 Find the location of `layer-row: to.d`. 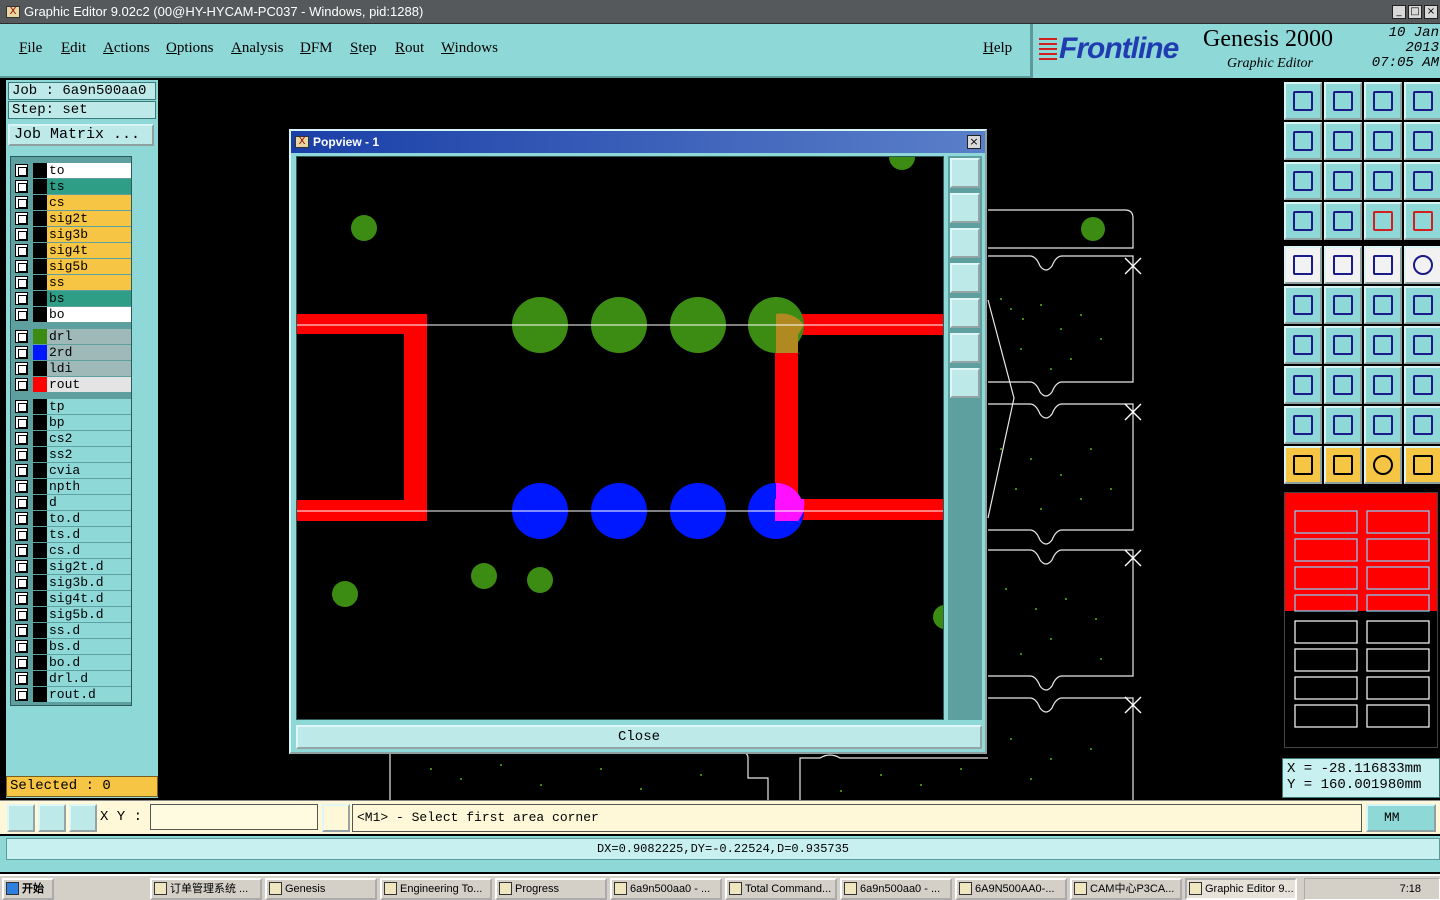

layer-row: to.d is located at coordinates (73, 518).